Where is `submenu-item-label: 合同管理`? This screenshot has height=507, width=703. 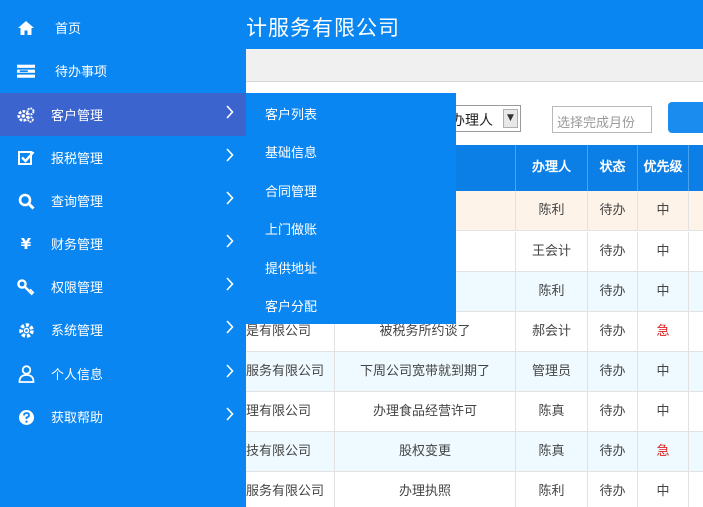 submenu-item-label: 合同管理 is located at coordinates (291, 192).